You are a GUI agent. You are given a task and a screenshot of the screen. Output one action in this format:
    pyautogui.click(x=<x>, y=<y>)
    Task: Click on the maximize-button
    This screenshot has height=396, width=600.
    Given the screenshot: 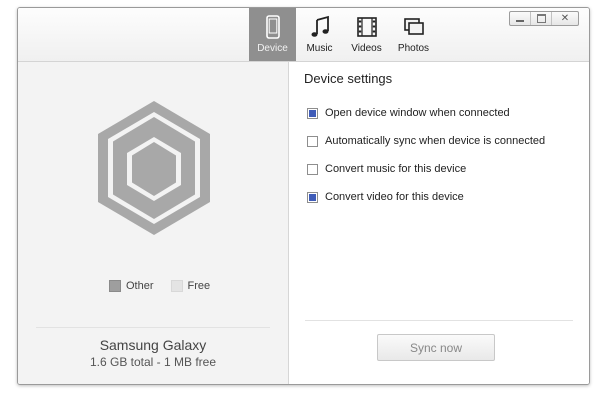 What is the action you would take?
    pyautogui.click(x=541, y=18)
    